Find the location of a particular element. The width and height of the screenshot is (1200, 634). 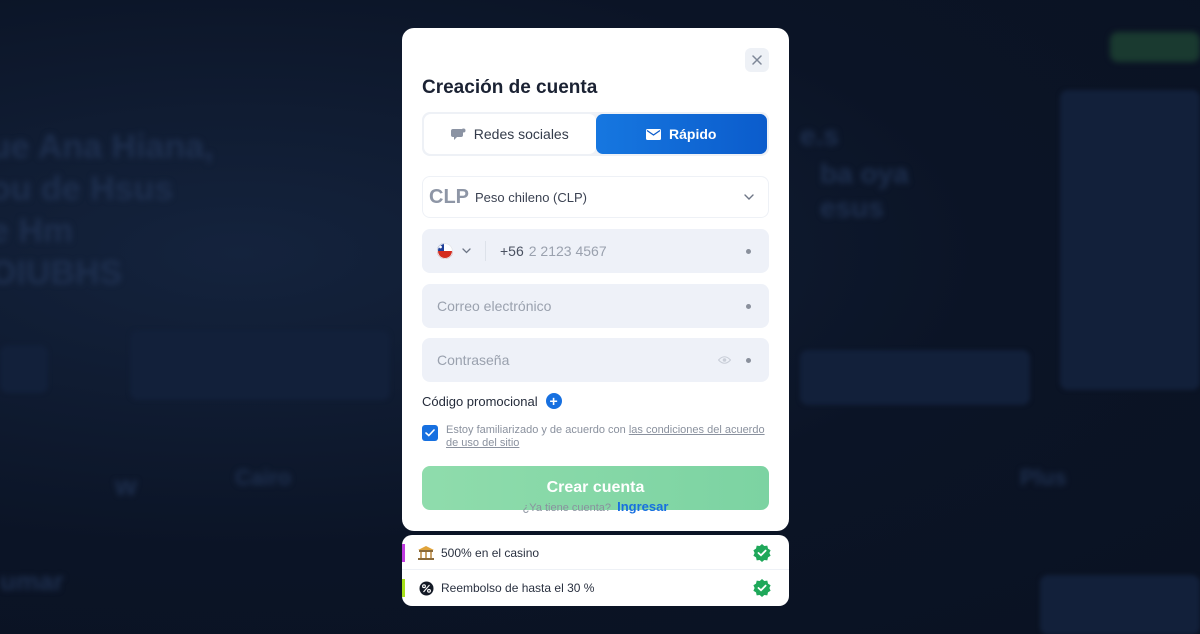

login-prompt-row: ¿Ya tiene cuenta? Ingresar is located at coordinates (595, 506).